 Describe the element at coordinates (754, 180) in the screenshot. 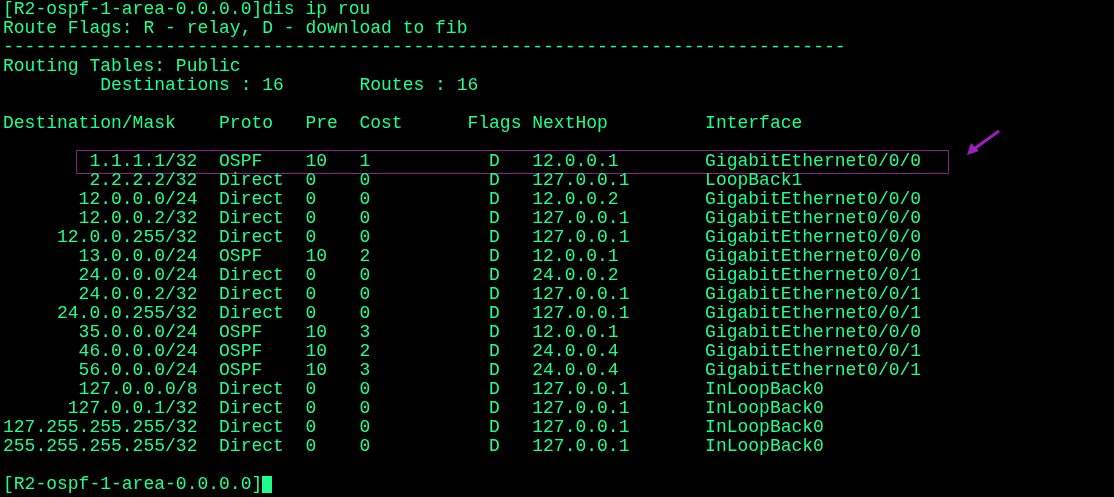

I see `table-cell: LoopBack1` at that location.